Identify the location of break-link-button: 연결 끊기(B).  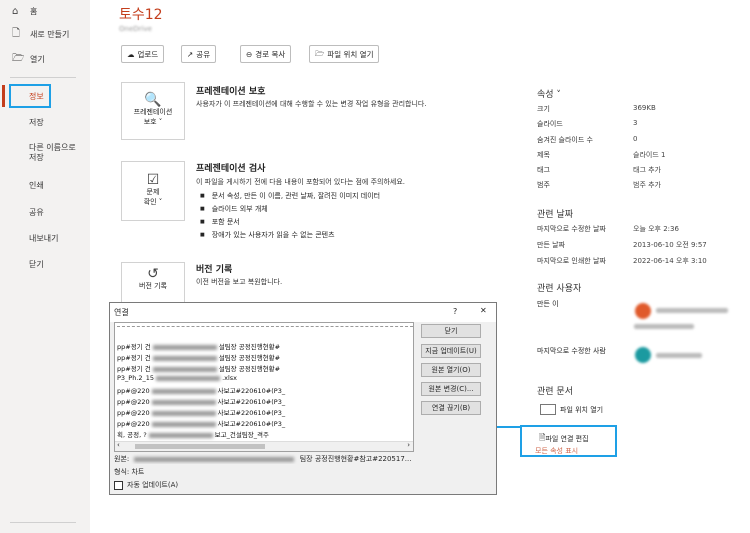
(451, 408).